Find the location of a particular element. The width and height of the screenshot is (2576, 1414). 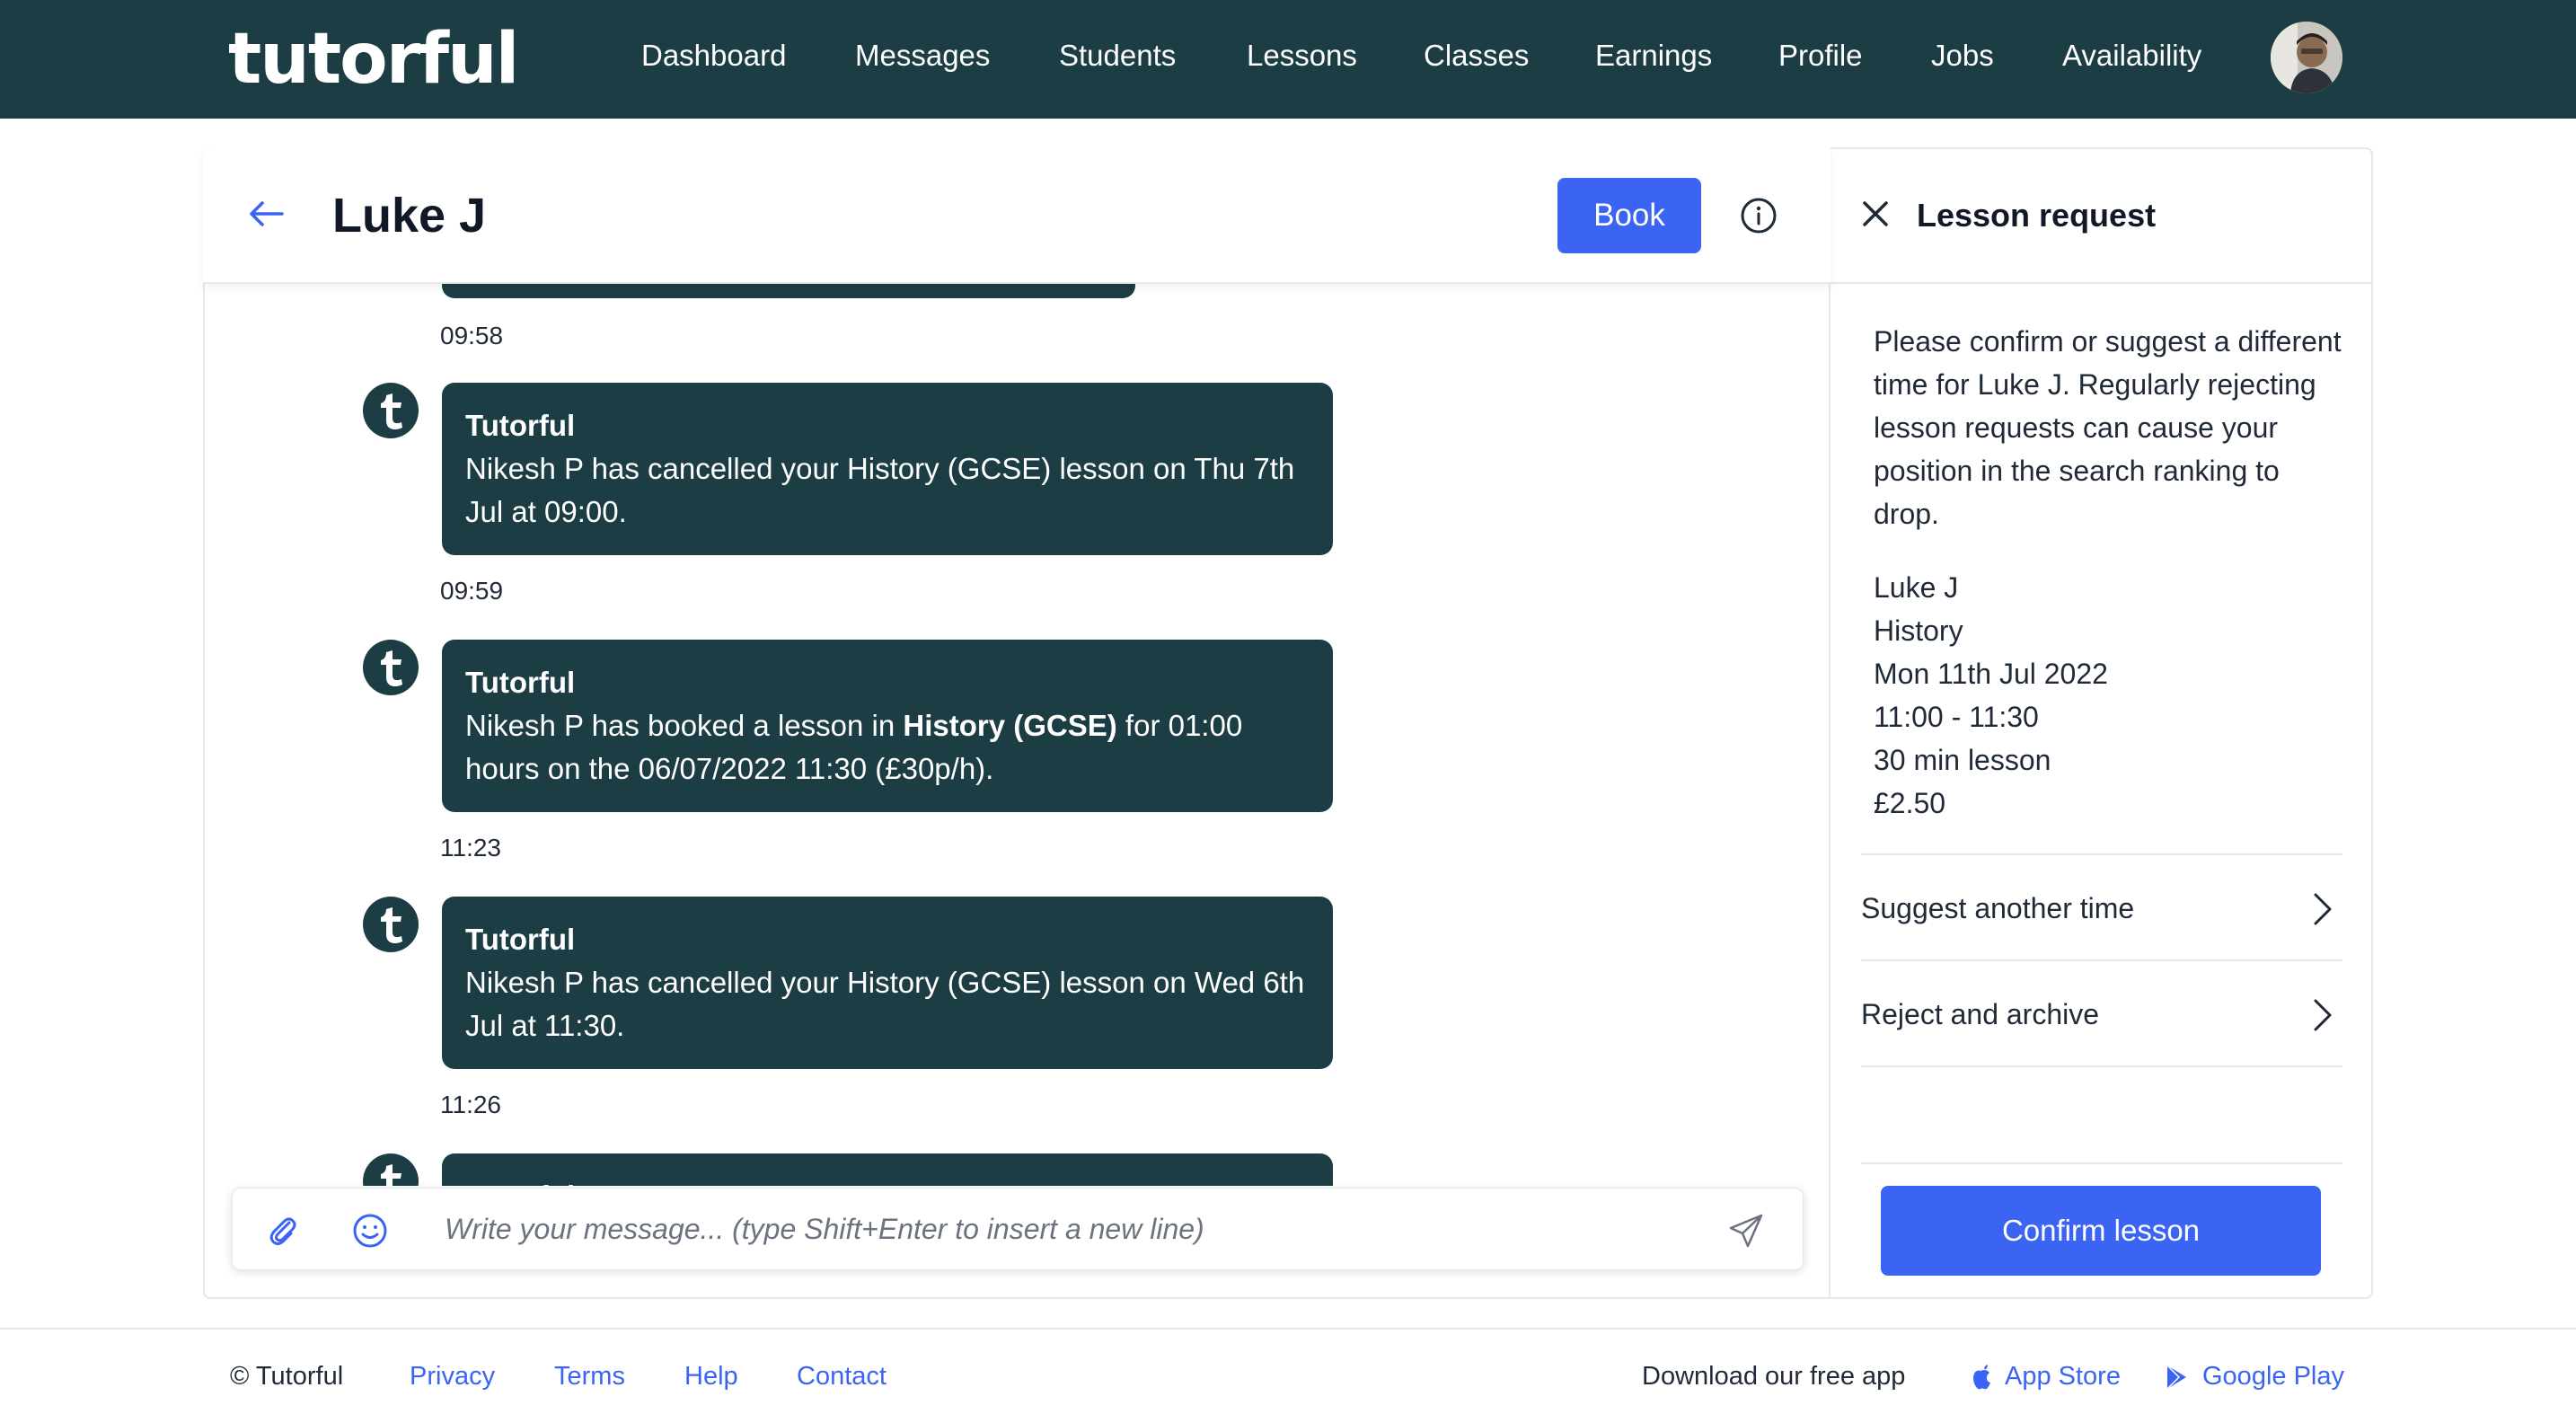

lesson-request-header: Lesson request is located at coordinates (2101, 216).